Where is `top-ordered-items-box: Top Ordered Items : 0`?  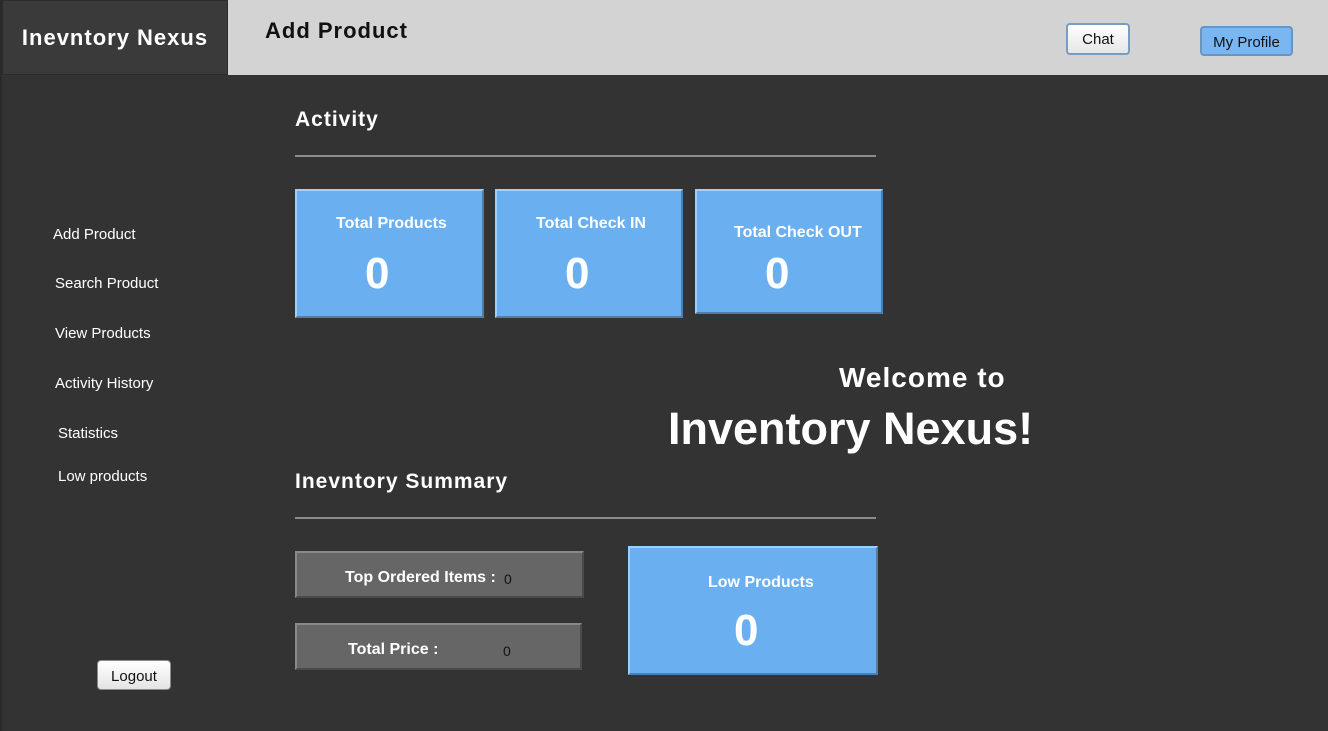 top-ordered-items-box: Top Ordered Items : 0 is located at coordinates (439, 574).